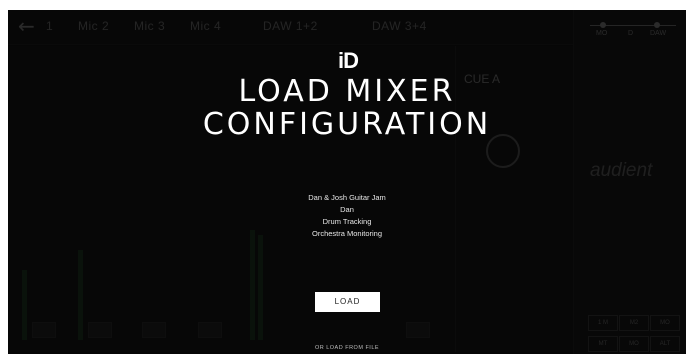 The height and width of the screenshot is (356, 691). Describe the element at coordinates (347, 210) in the screenshot. I see `configuration-item: Dan` at that location.